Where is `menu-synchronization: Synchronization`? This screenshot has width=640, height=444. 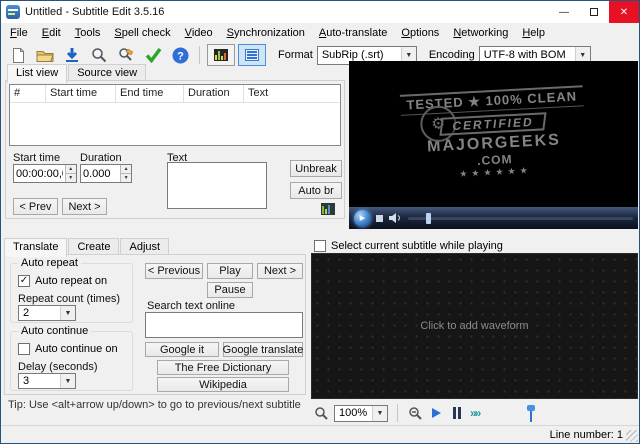 menu-synchronization: Synchronization is located at coordinates (266, 33).